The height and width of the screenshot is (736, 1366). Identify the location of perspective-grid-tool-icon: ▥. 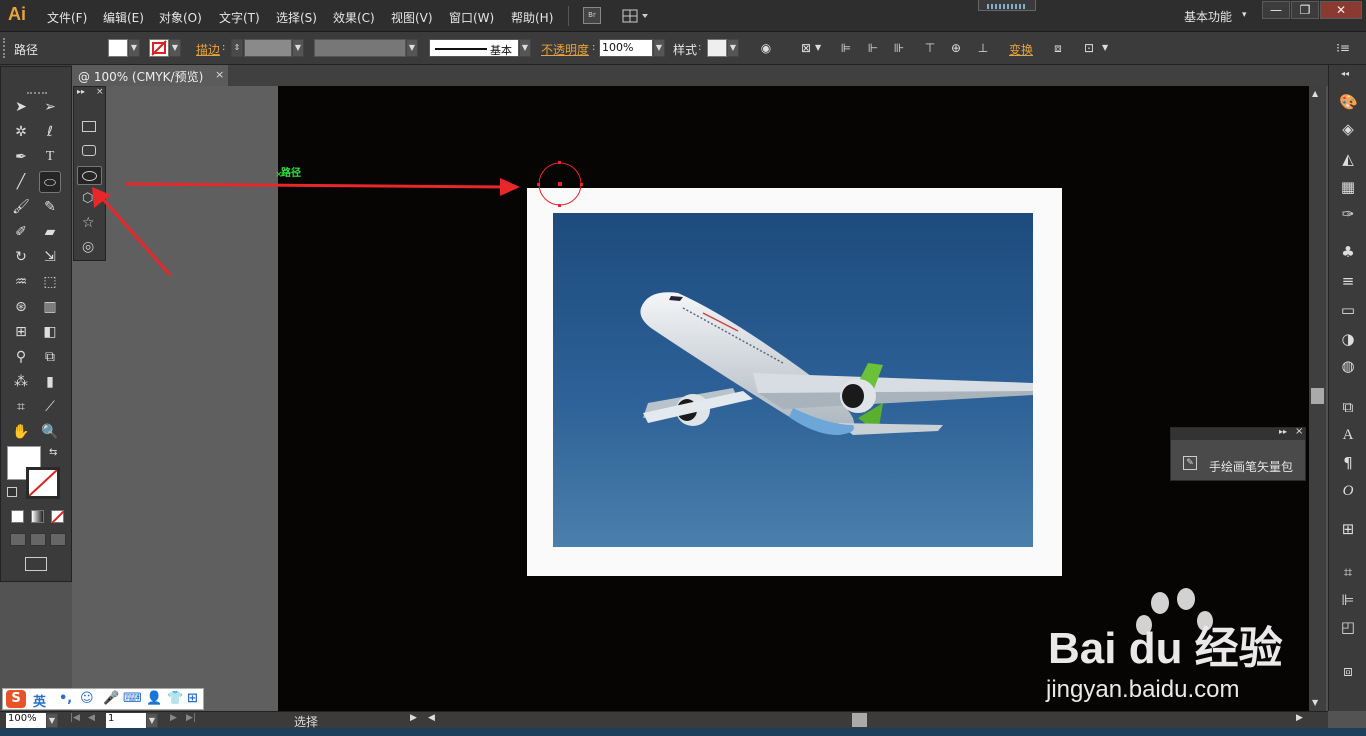
(50, 307).